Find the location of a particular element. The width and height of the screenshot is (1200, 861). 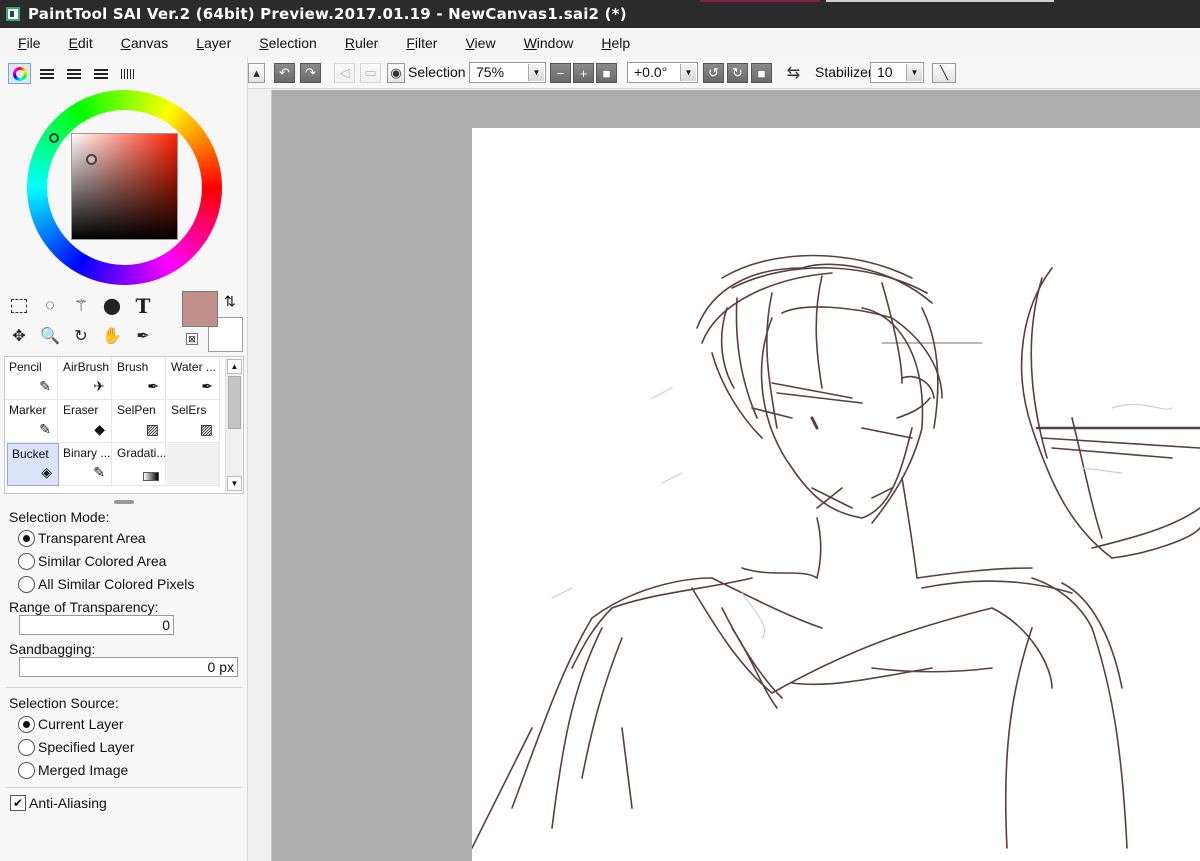

anti-aliasing-checkbox: ✔ Anti-Aliasing is located at coordinates (58, 803).